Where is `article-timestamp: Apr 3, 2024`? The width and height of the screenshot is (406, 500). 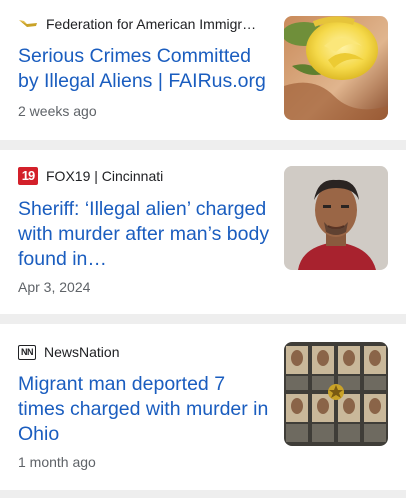
article-timestamp: Apr 3, 2024 is located at coordinates (54, 287).